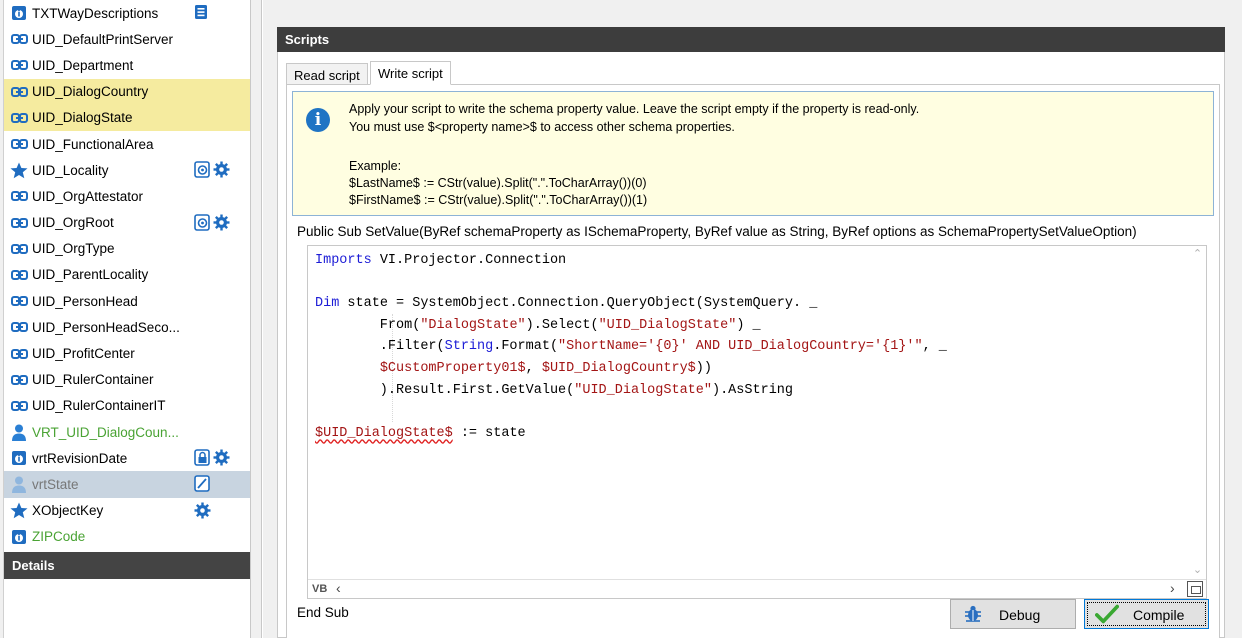 The height and width of the screenshot is (638, 1242). I want to click on property-label: UID_DefaultPrintServer, so click(103, 39).